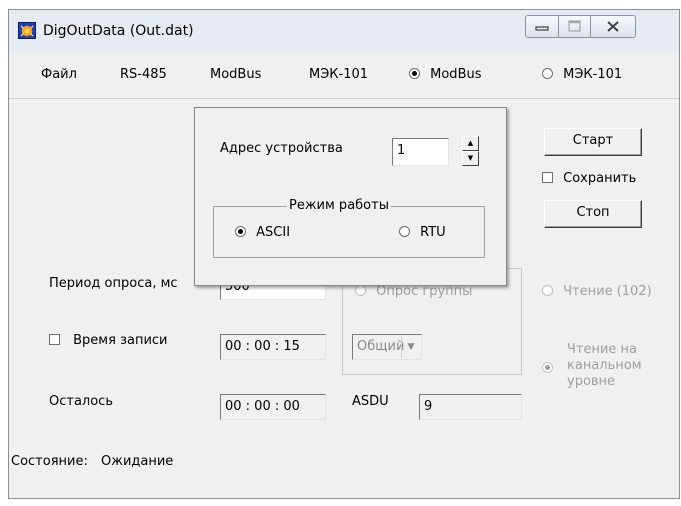 This screenshot has height=506, width=681. Describe the element at coordinates (54, 339) in the screenshot. I see `record-time-checkbox-box` at that location.